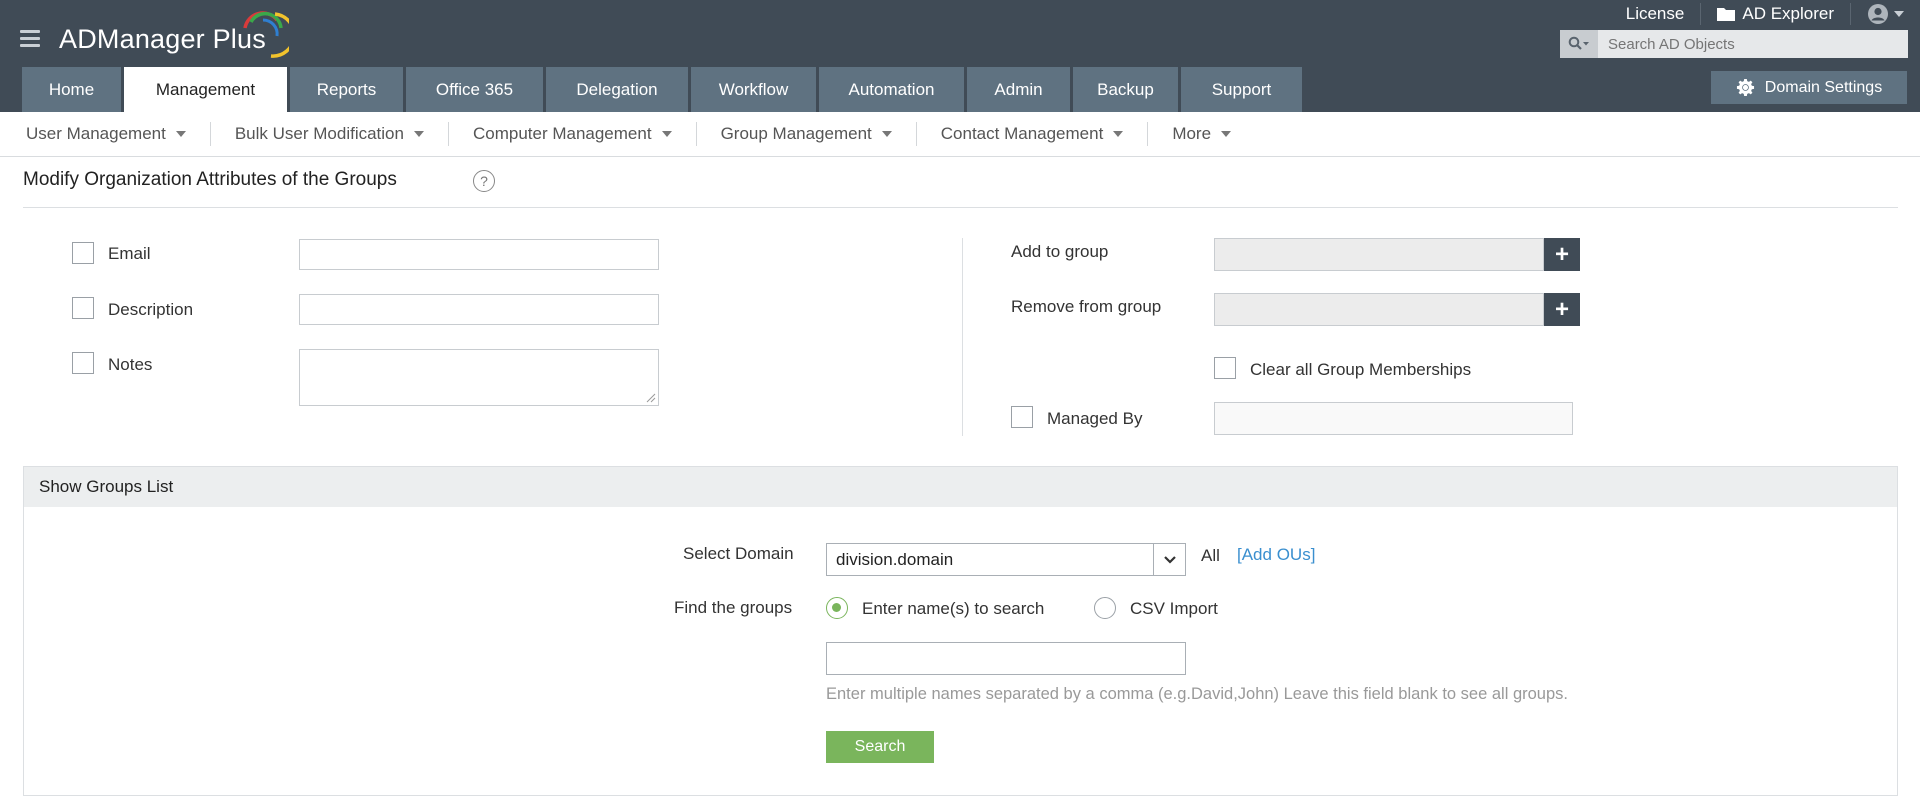 The height and width of the screenshot is (797, 1920). I want to click on ad-search-input, so click(1753, 44).